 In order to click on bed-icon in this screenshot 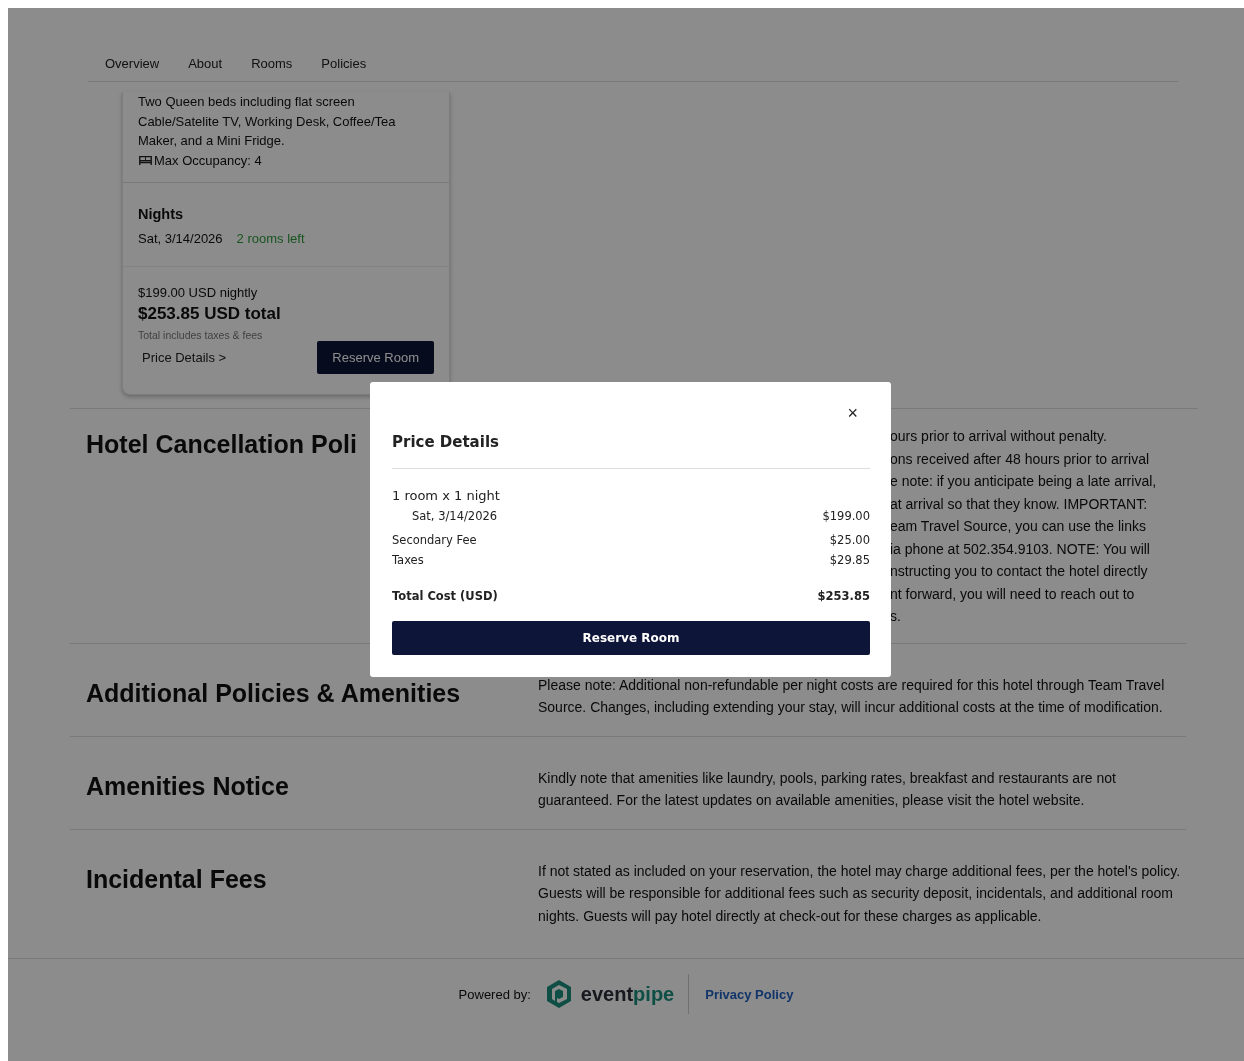, I will do `click(145, 160)`.